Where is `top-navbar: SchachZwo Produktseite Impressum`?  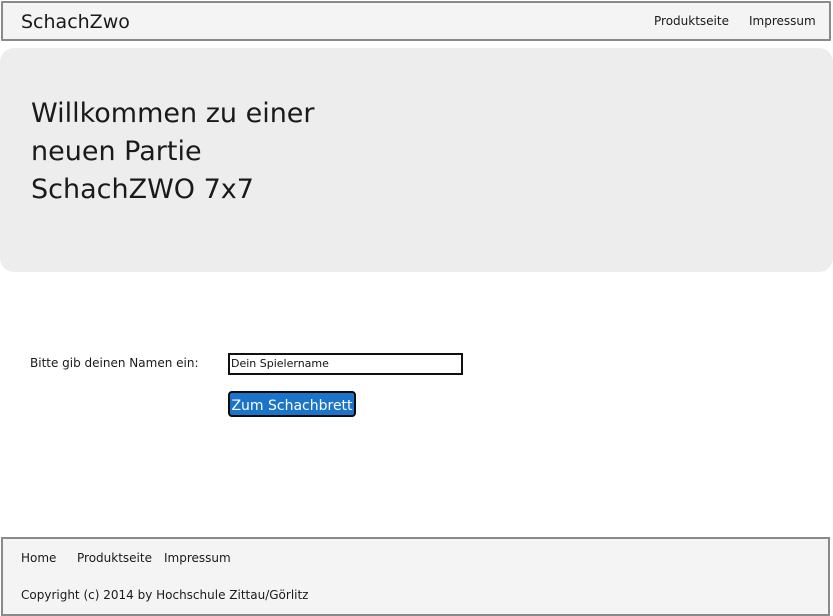
top-navbar: SchachZwo Produktseite Impressum is located at coordinates (416, 21).